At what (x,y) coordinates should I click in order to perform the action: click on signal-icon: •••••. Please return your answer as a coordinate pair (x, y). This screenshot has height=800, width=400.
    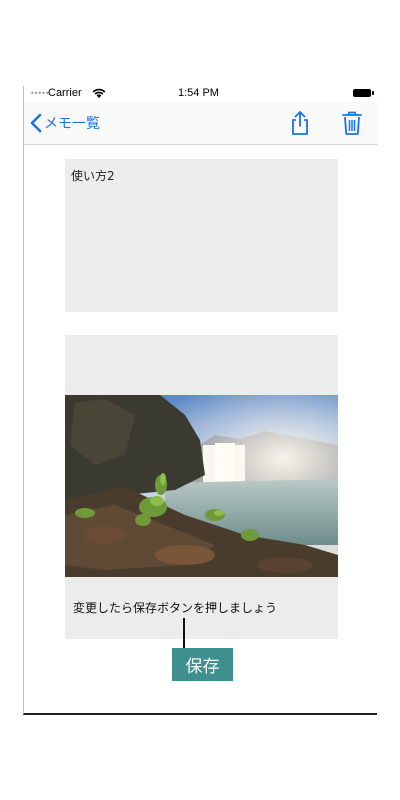
    Looking at the image, I should click on (40, 93).